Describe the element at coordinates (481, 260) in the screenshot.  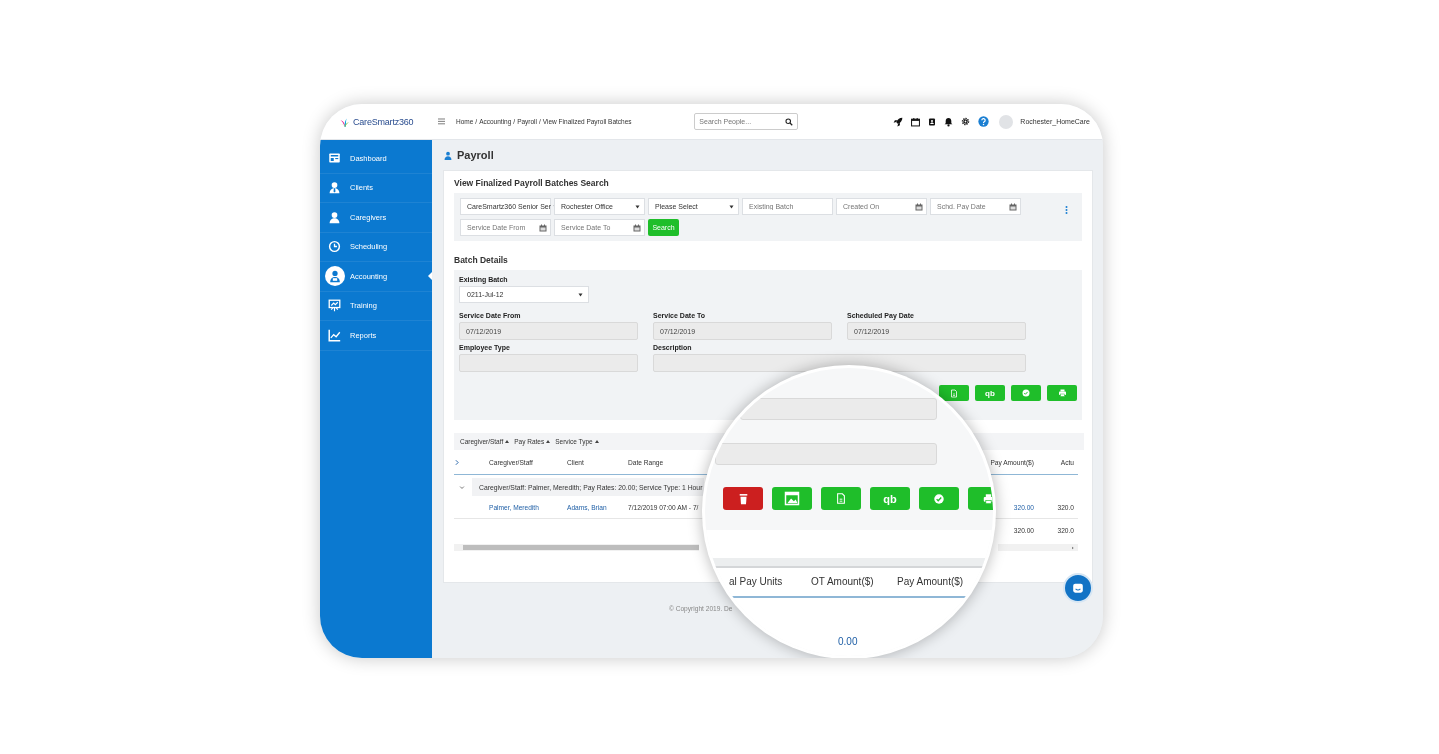
I see `section-title: Batch Details` at that location.